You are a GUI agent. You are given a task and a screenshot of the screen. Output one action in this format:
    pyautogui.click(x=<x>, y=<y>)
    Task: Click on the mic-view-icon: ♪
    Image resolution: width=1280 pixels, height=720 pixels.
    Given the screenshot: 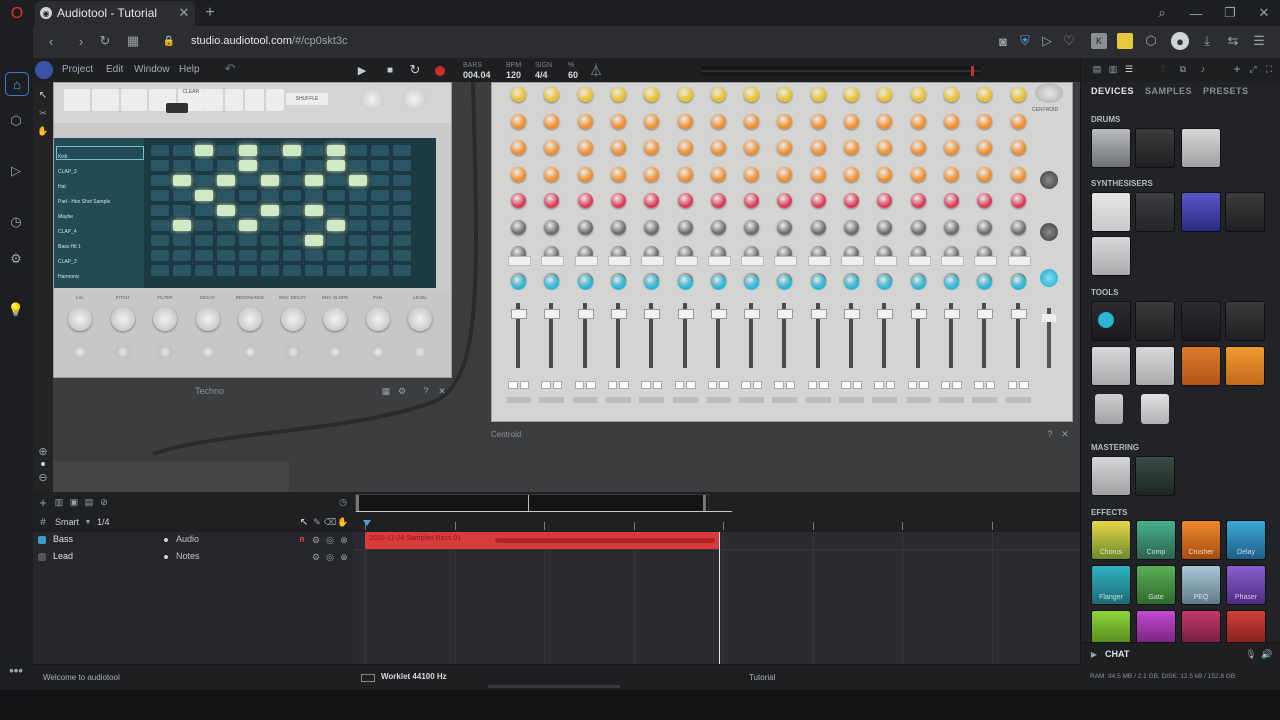 What is the action you would take?
    pyautogui.click(x=1203, y=69)
    